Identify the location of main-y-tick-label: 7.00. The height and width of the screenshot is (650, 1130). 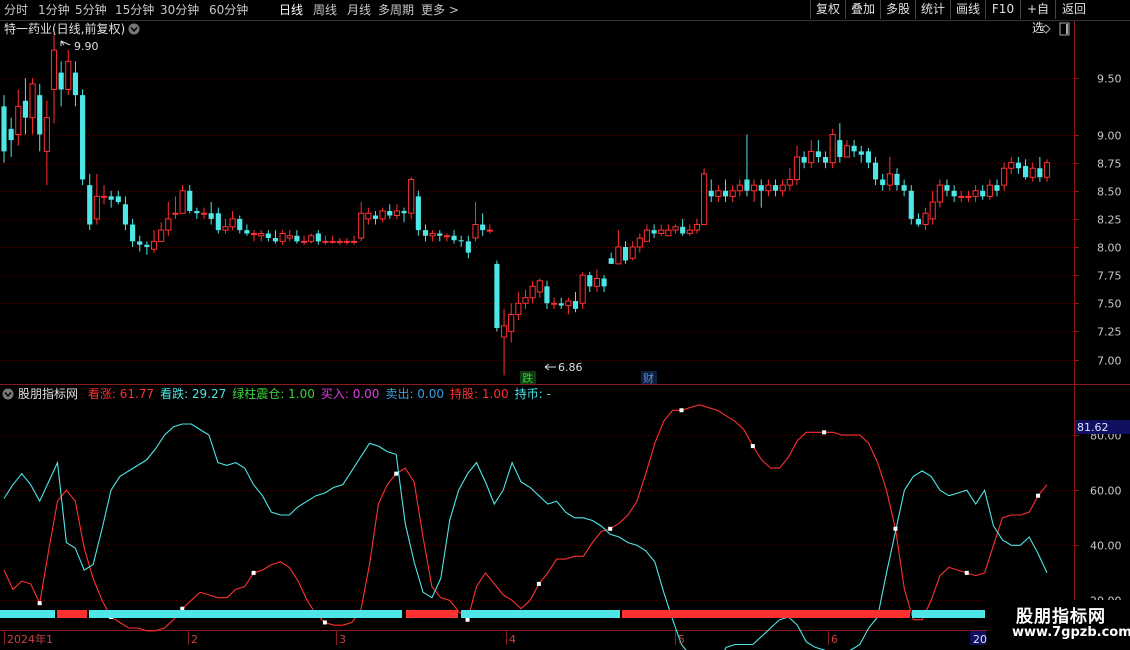
(1109, 361).